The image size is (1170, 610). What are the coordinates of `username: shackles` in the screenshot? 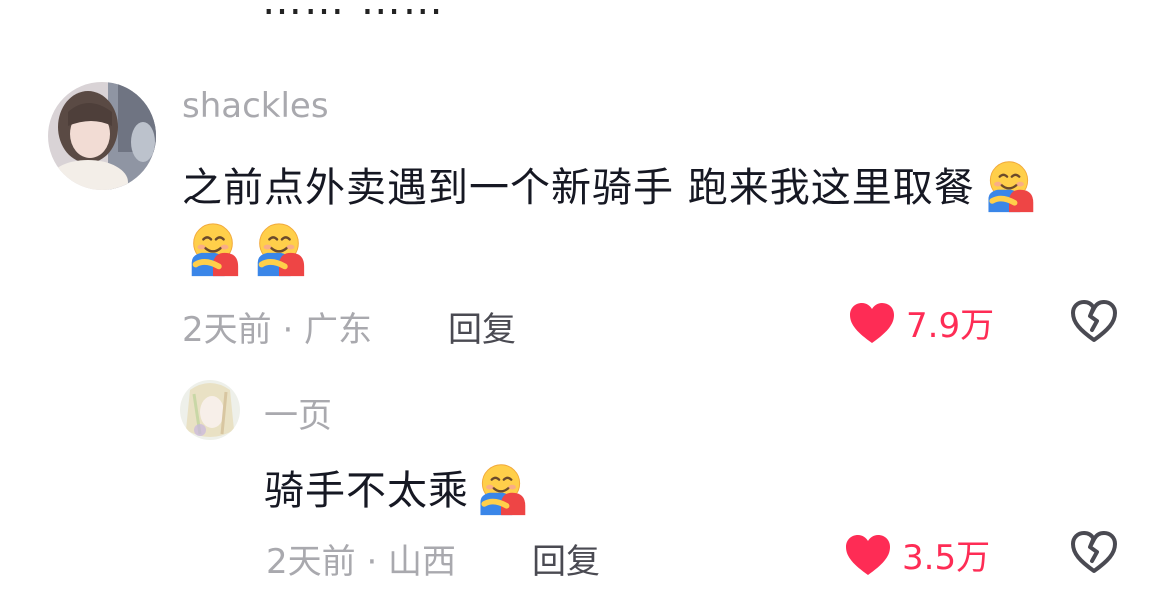 It's located at (255, 106).